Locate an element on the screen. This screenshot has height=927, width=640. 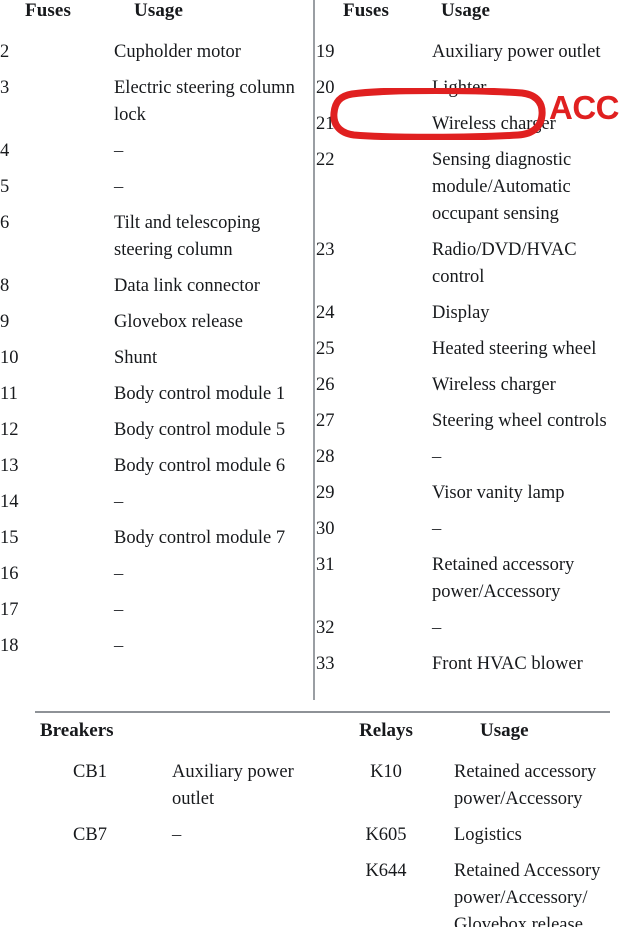
fuse-id: 19 is located at coordinates (325, 52).